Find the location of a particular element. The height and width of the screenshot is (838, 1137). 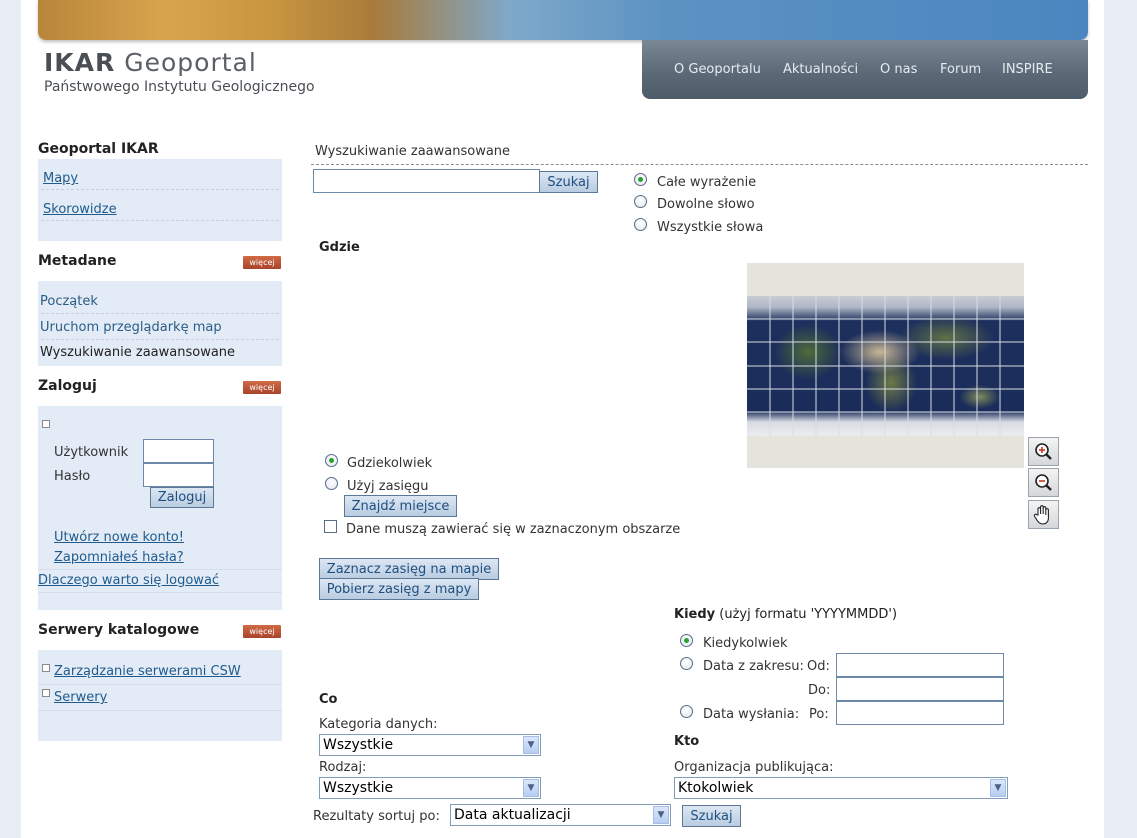

search-button: Szukaj is located at coordinates (568, 182).